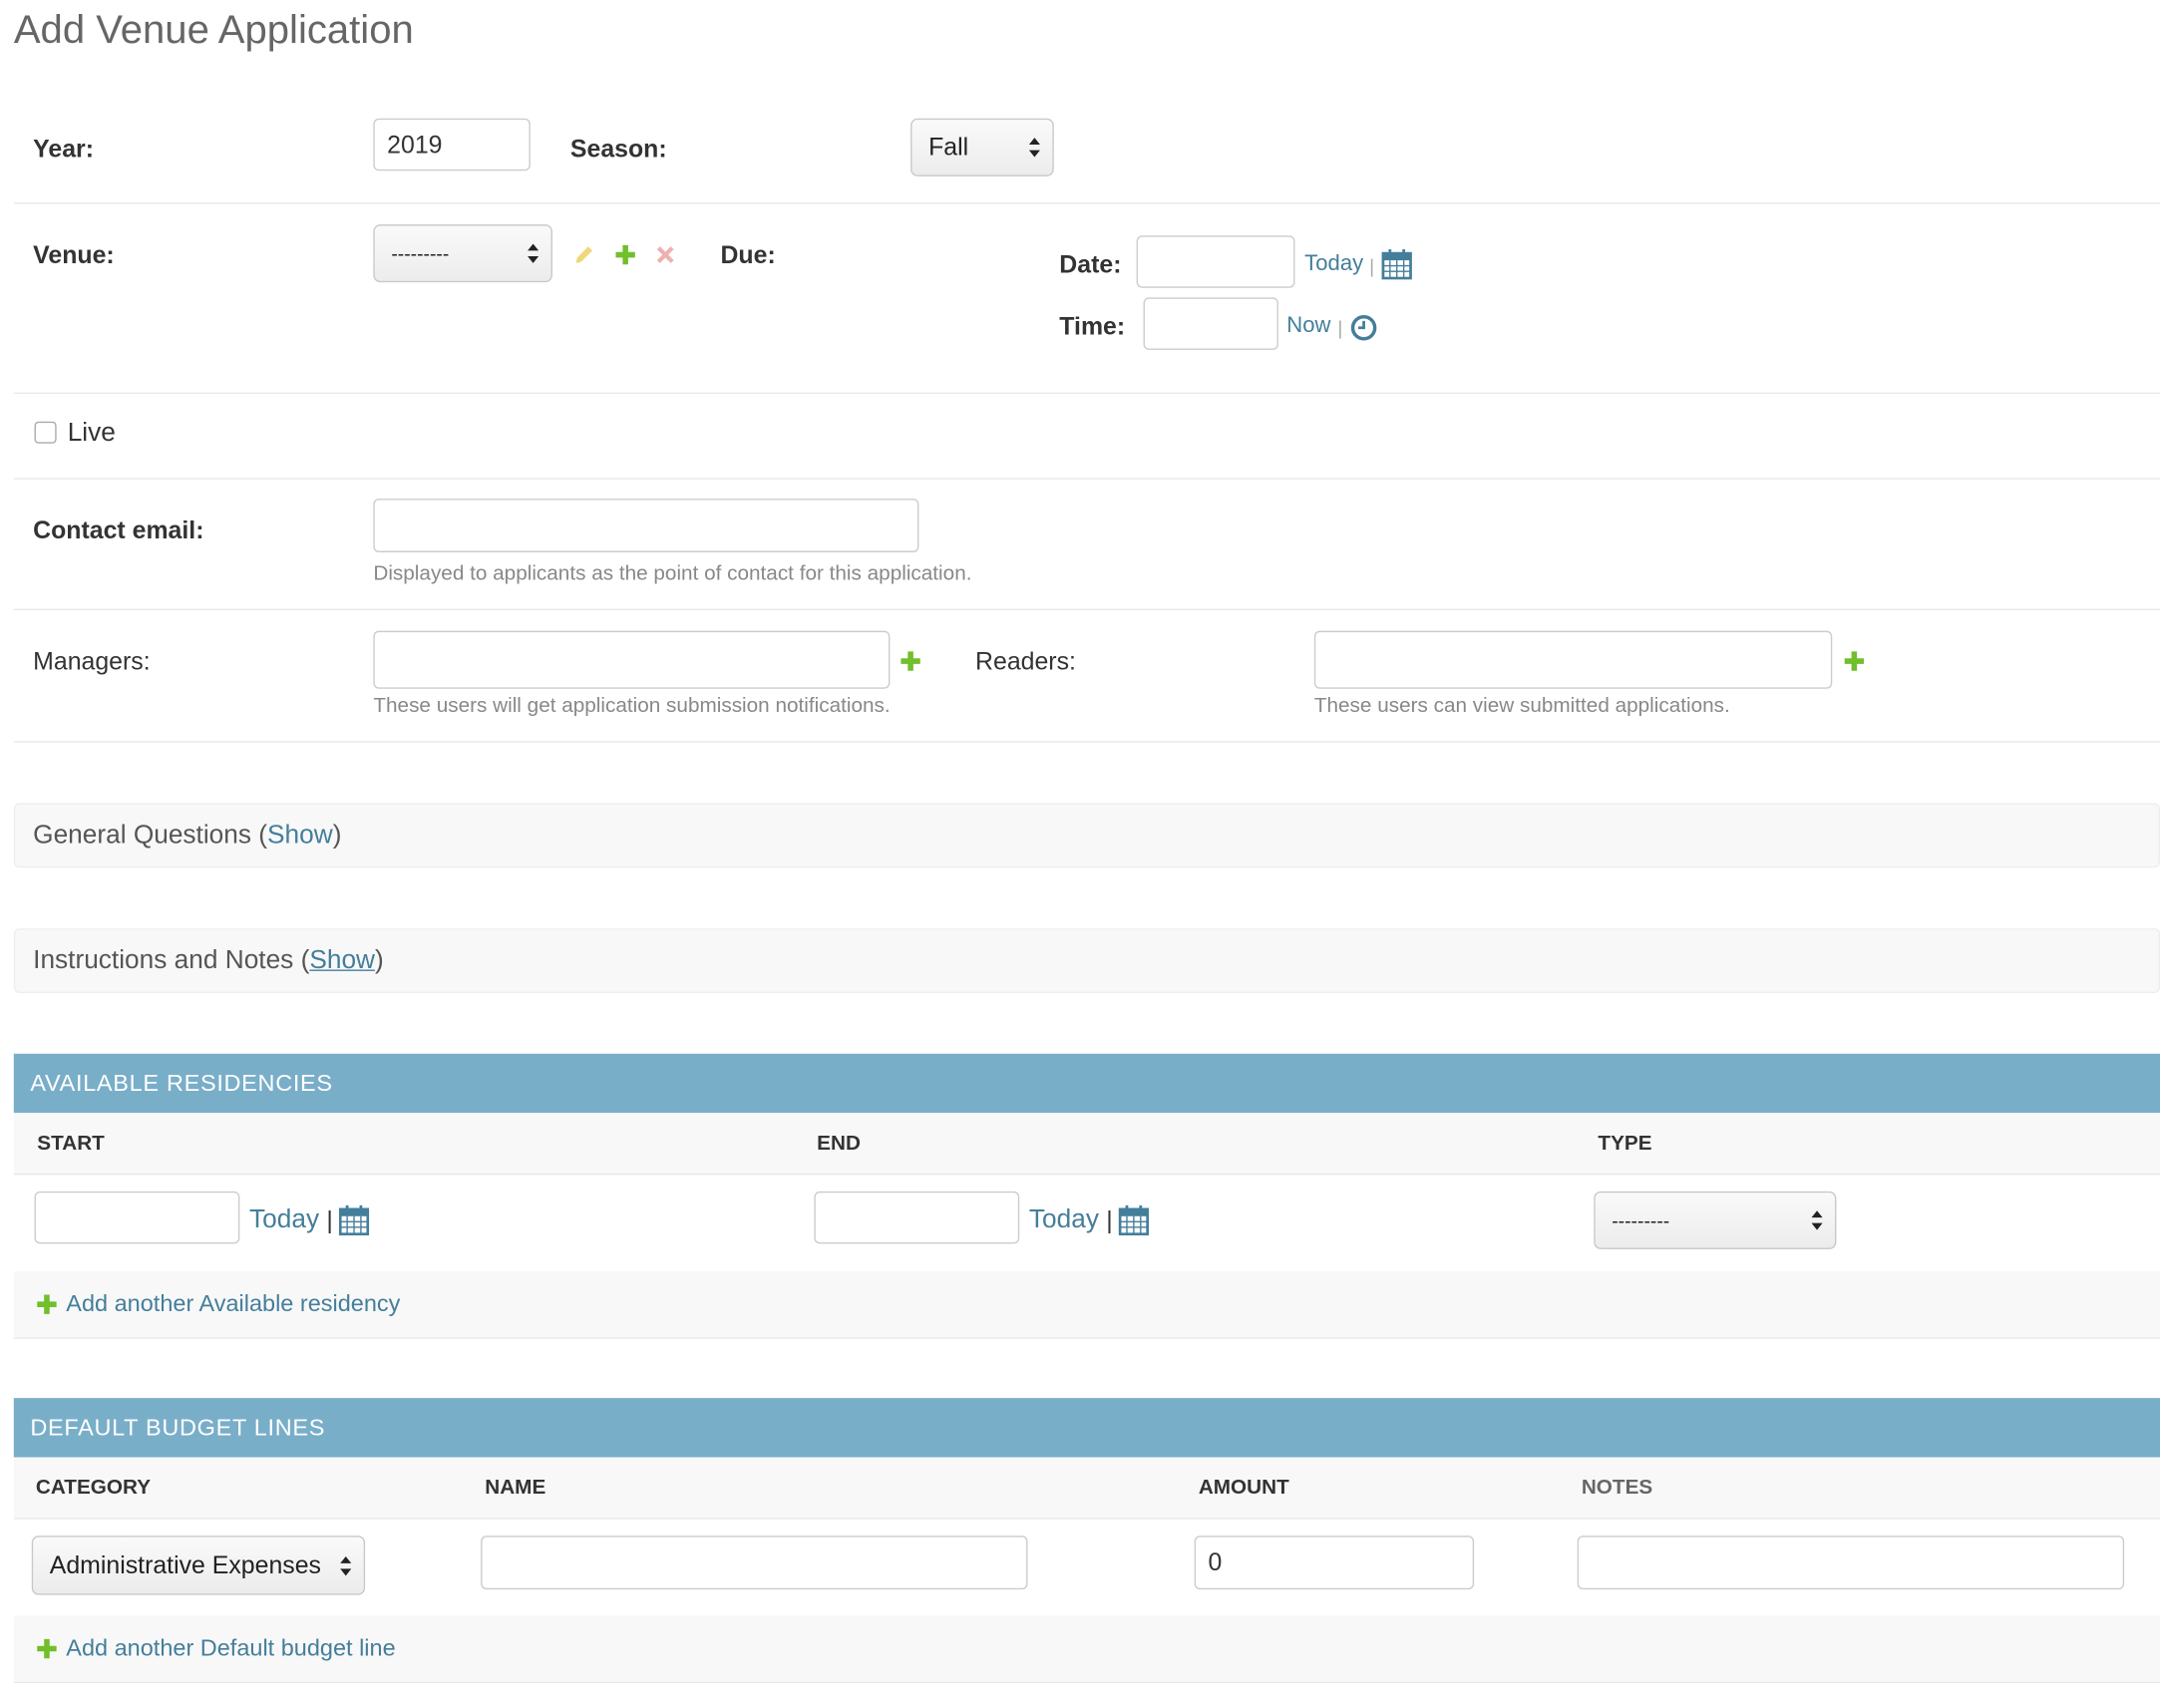 This screenshot has height=1708, width=2160. What do you see at coordinates (1215, 262) in the screenshot?
I see `due-date-input` at bounding box center [1215, 262].